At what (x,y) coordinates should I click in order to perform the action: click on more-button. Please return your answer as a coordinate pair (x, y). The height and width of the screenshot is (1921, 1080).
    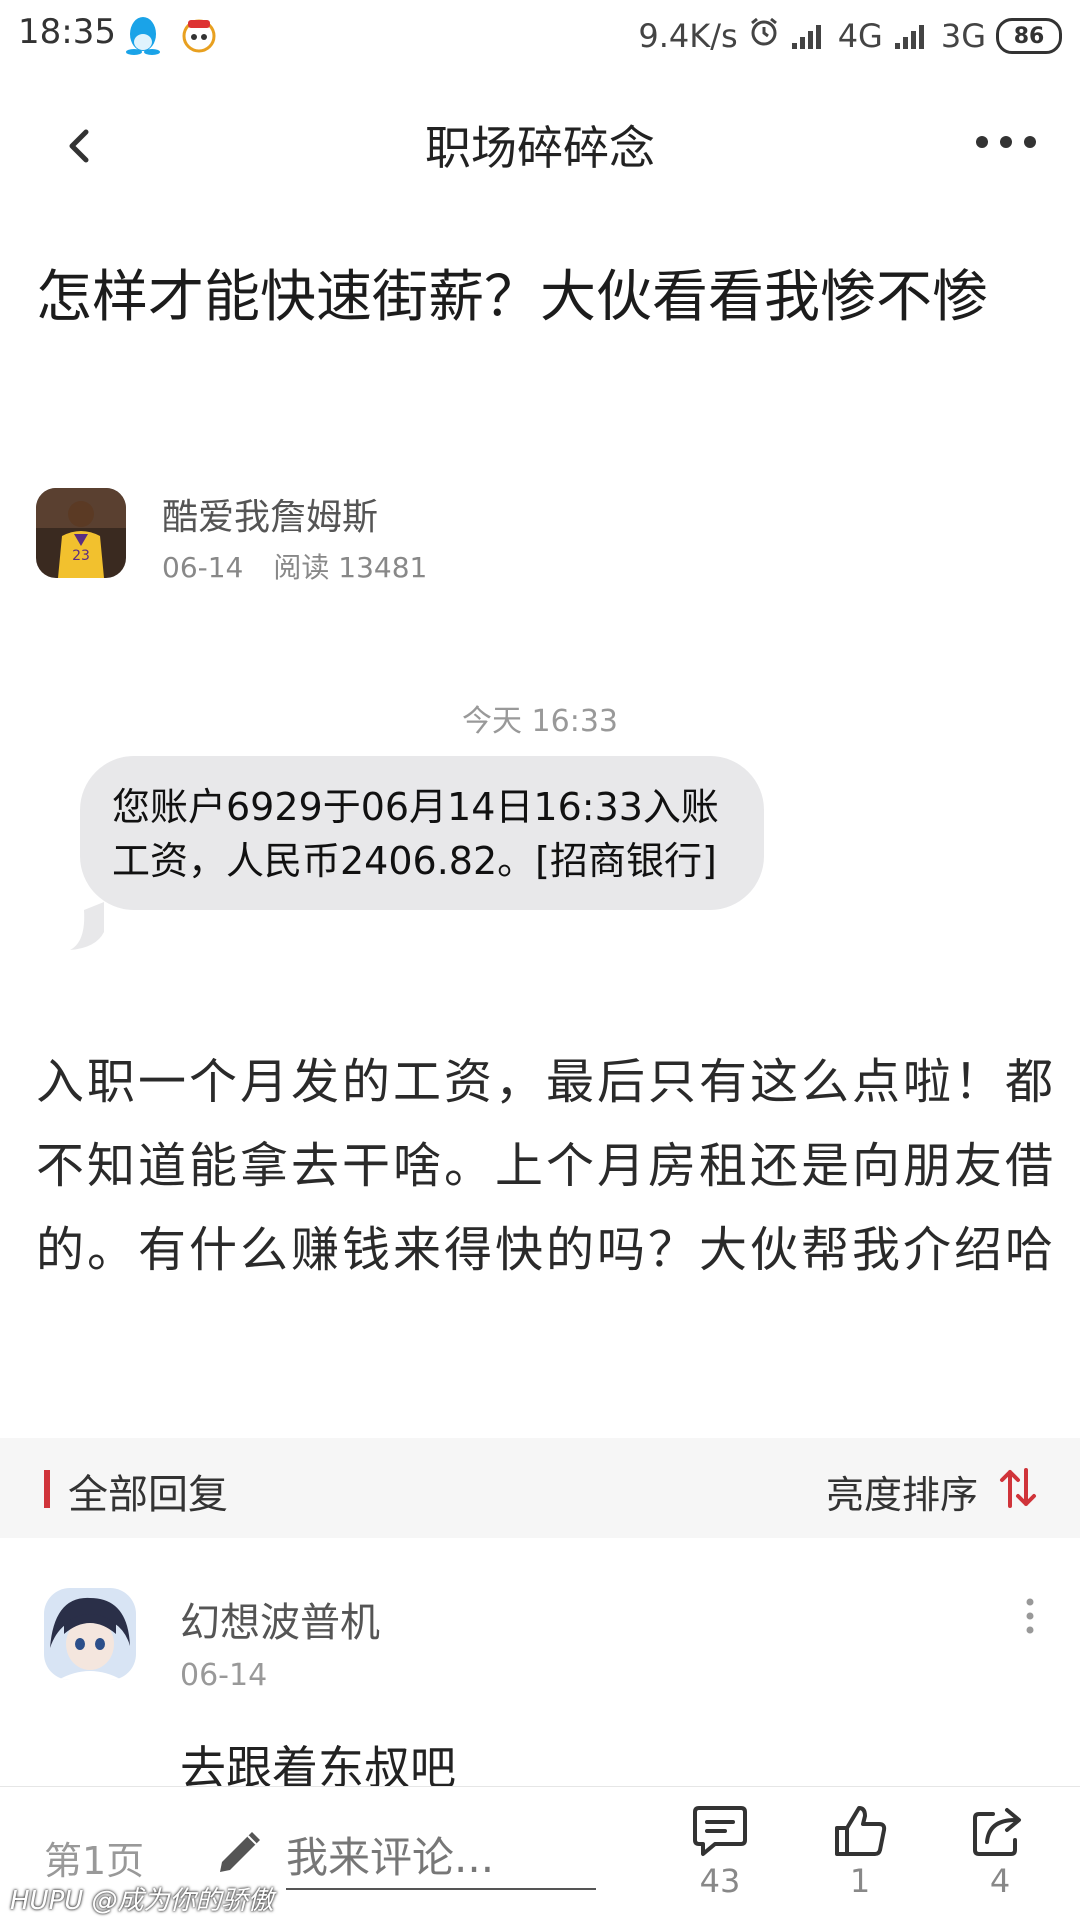
    Looking at the image, I should click on (1006, 142).